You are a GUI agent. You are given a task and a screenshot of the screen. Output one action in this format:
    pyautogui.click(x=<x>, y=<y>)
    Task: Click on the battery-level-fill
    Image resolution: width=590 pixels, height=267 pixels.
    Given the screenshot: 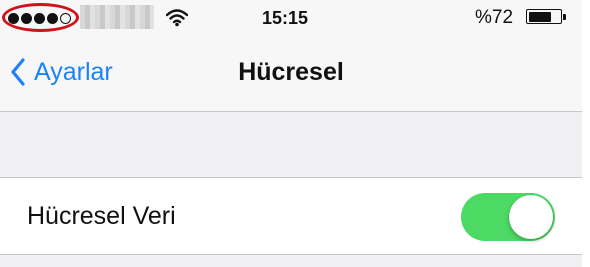 What is the action you would take?
    pyautogui.click(x=539, y=16)
    